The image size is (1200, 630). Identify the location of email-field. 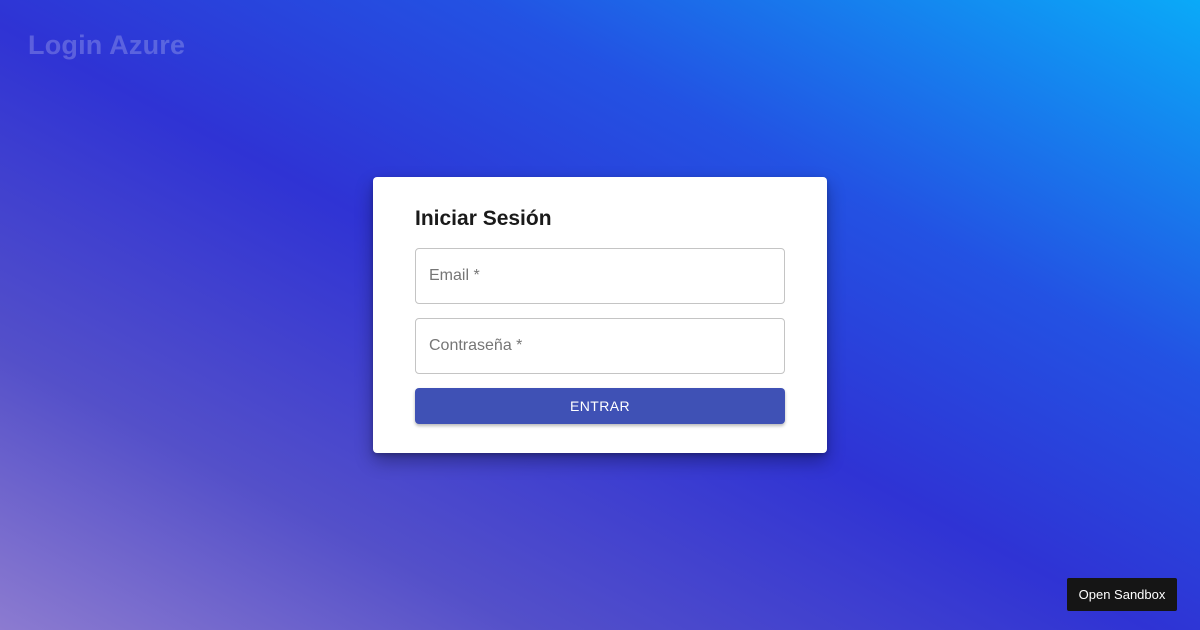
(600, 276).